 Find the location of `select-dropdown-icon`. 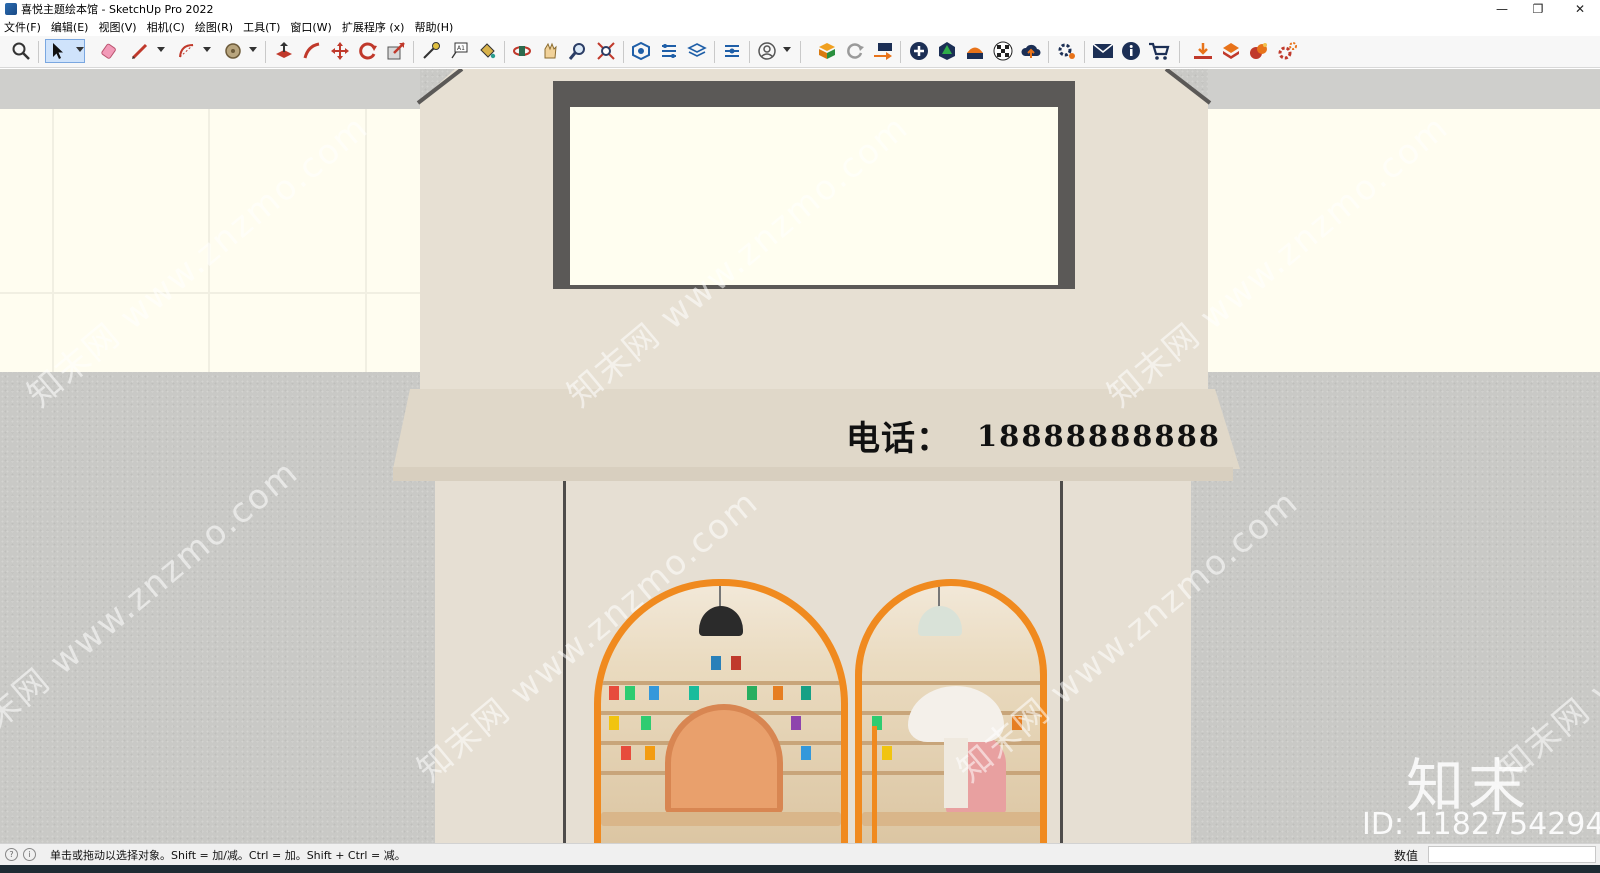

select-dropdown-icon is located at coordinates (80, 49).